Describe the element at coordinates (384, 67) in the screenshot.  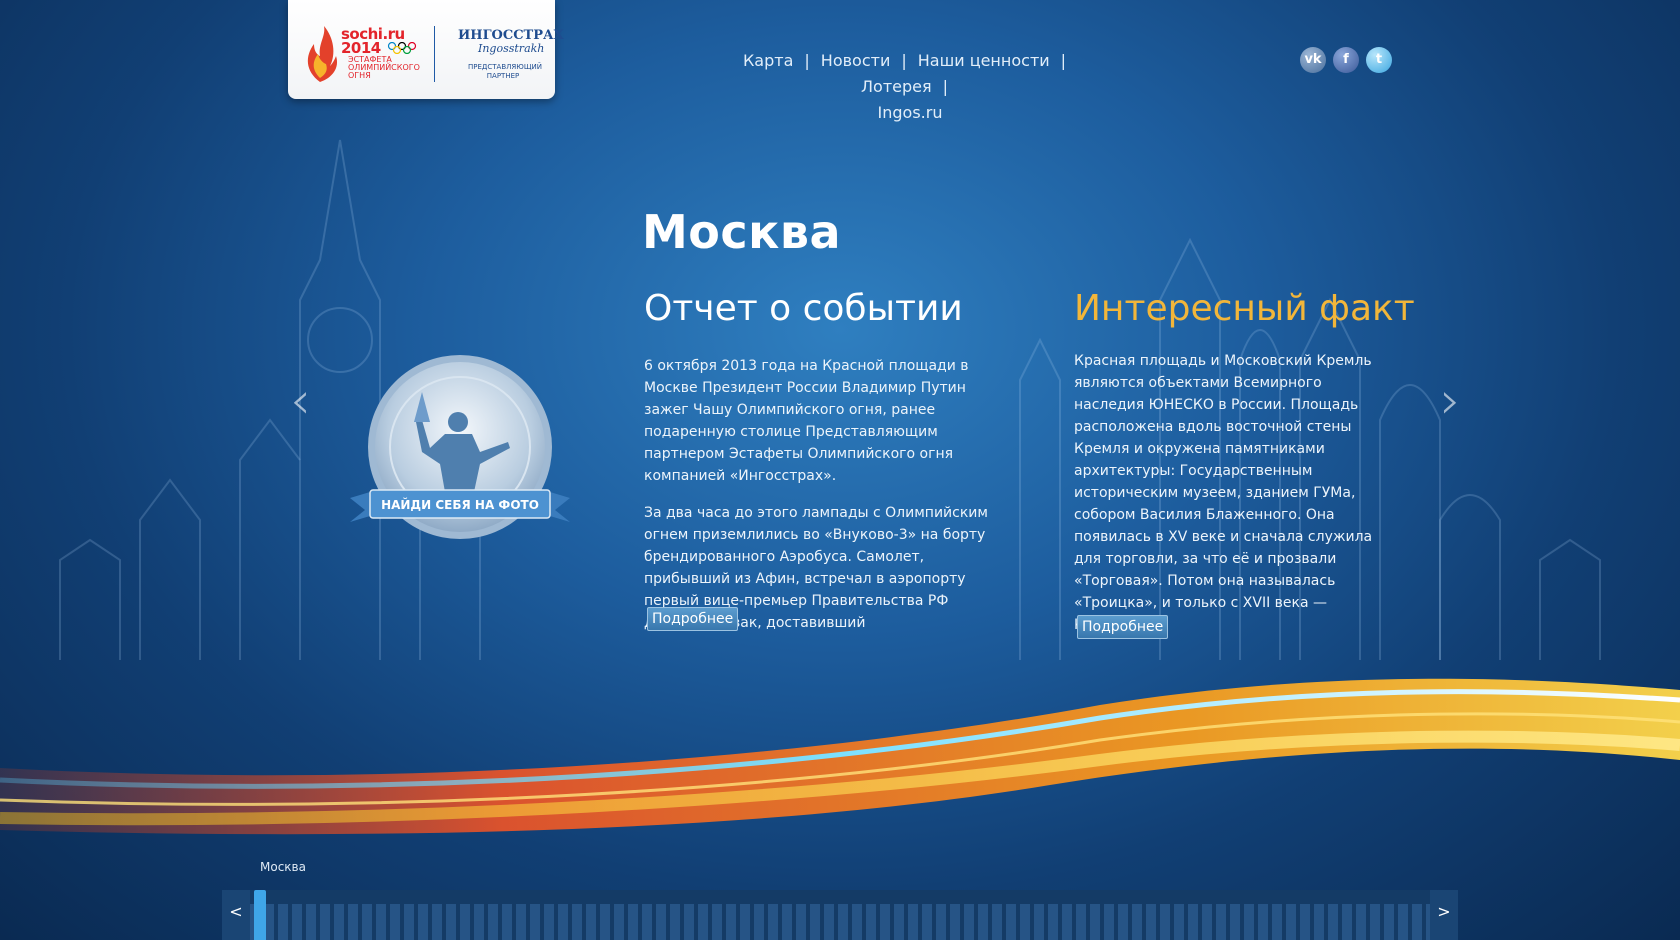
I see `sochi-logo-subtitle: ЭСТАФЕТА ОЛИМПИЙСКОГО ОГНЯ` at that location.